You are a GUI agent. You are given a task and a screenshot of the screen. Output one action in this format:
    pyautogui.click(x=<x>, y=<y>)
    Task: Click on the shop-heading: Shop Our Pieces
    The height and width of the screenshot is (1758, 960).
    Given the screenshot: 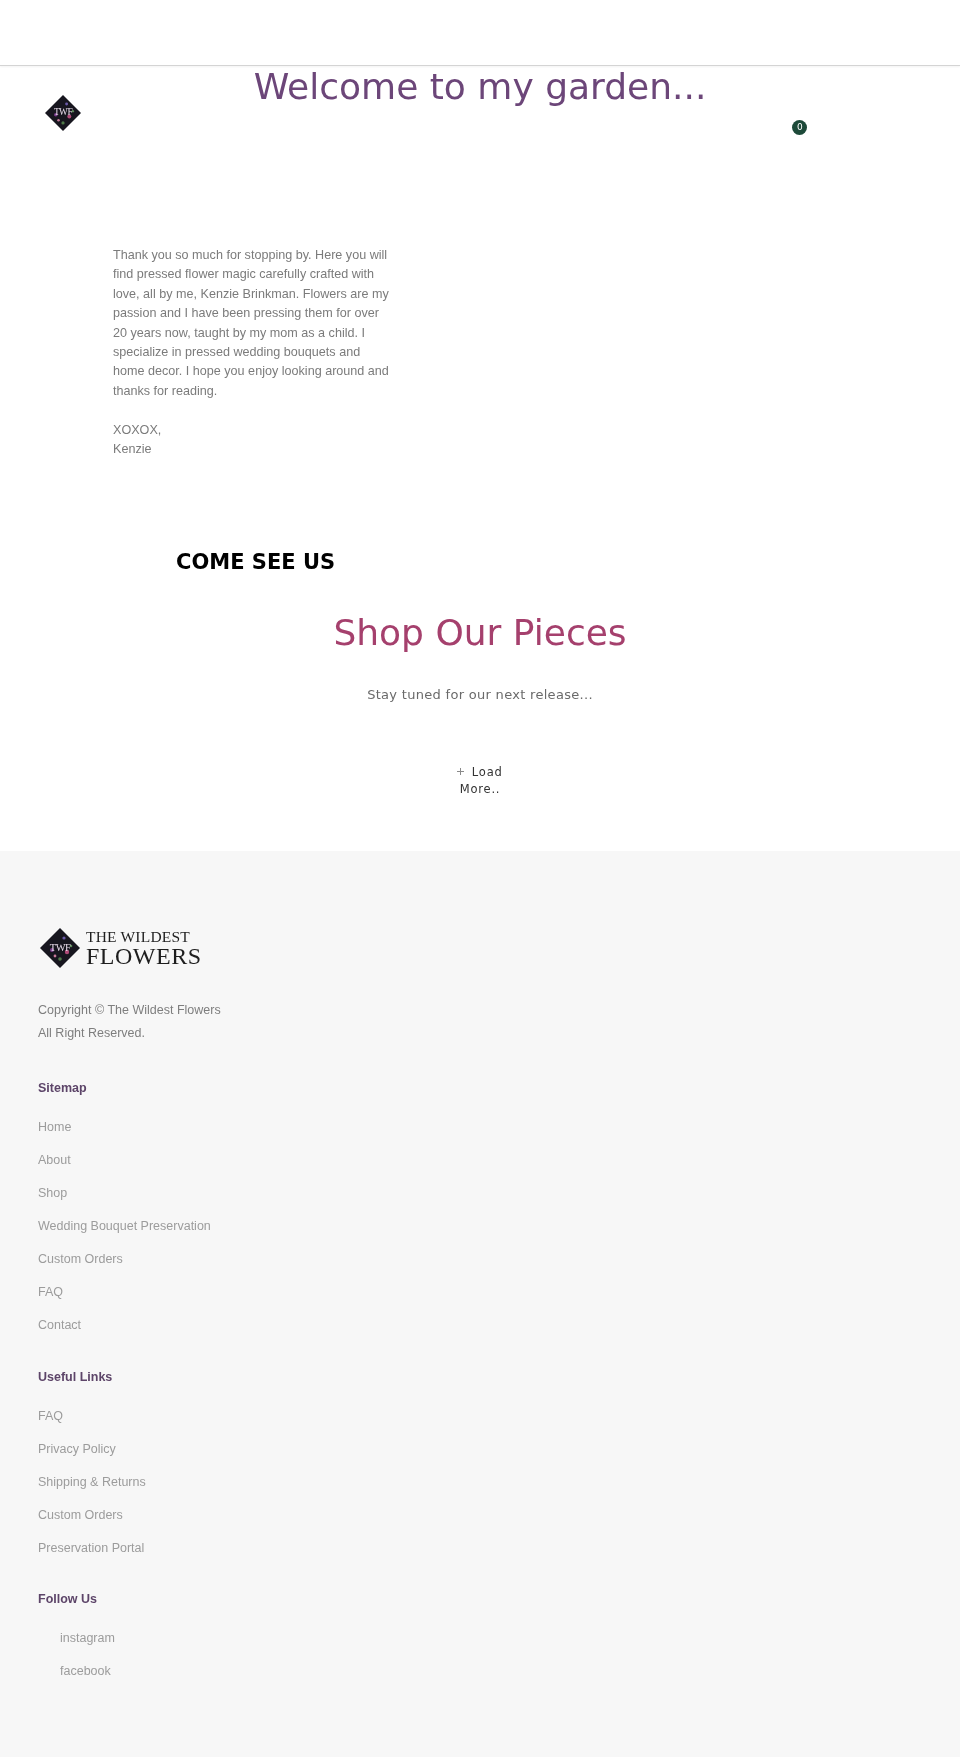 What is the action you would take?
    pyautogui.click(x=480, y=633)
    